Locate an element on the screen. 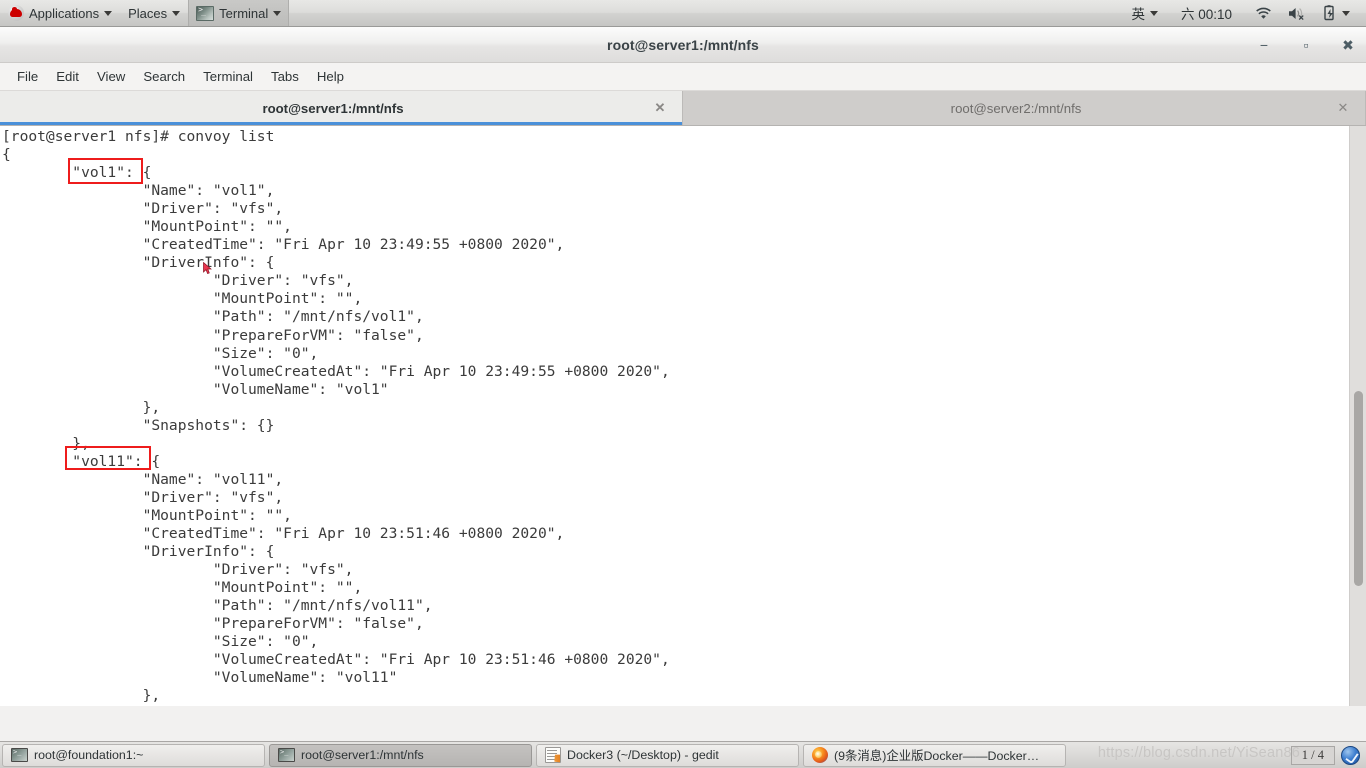 The width and height of the screenshot is (1366, 768). terminal-scrollbar is located at coordinates (1357, 416).